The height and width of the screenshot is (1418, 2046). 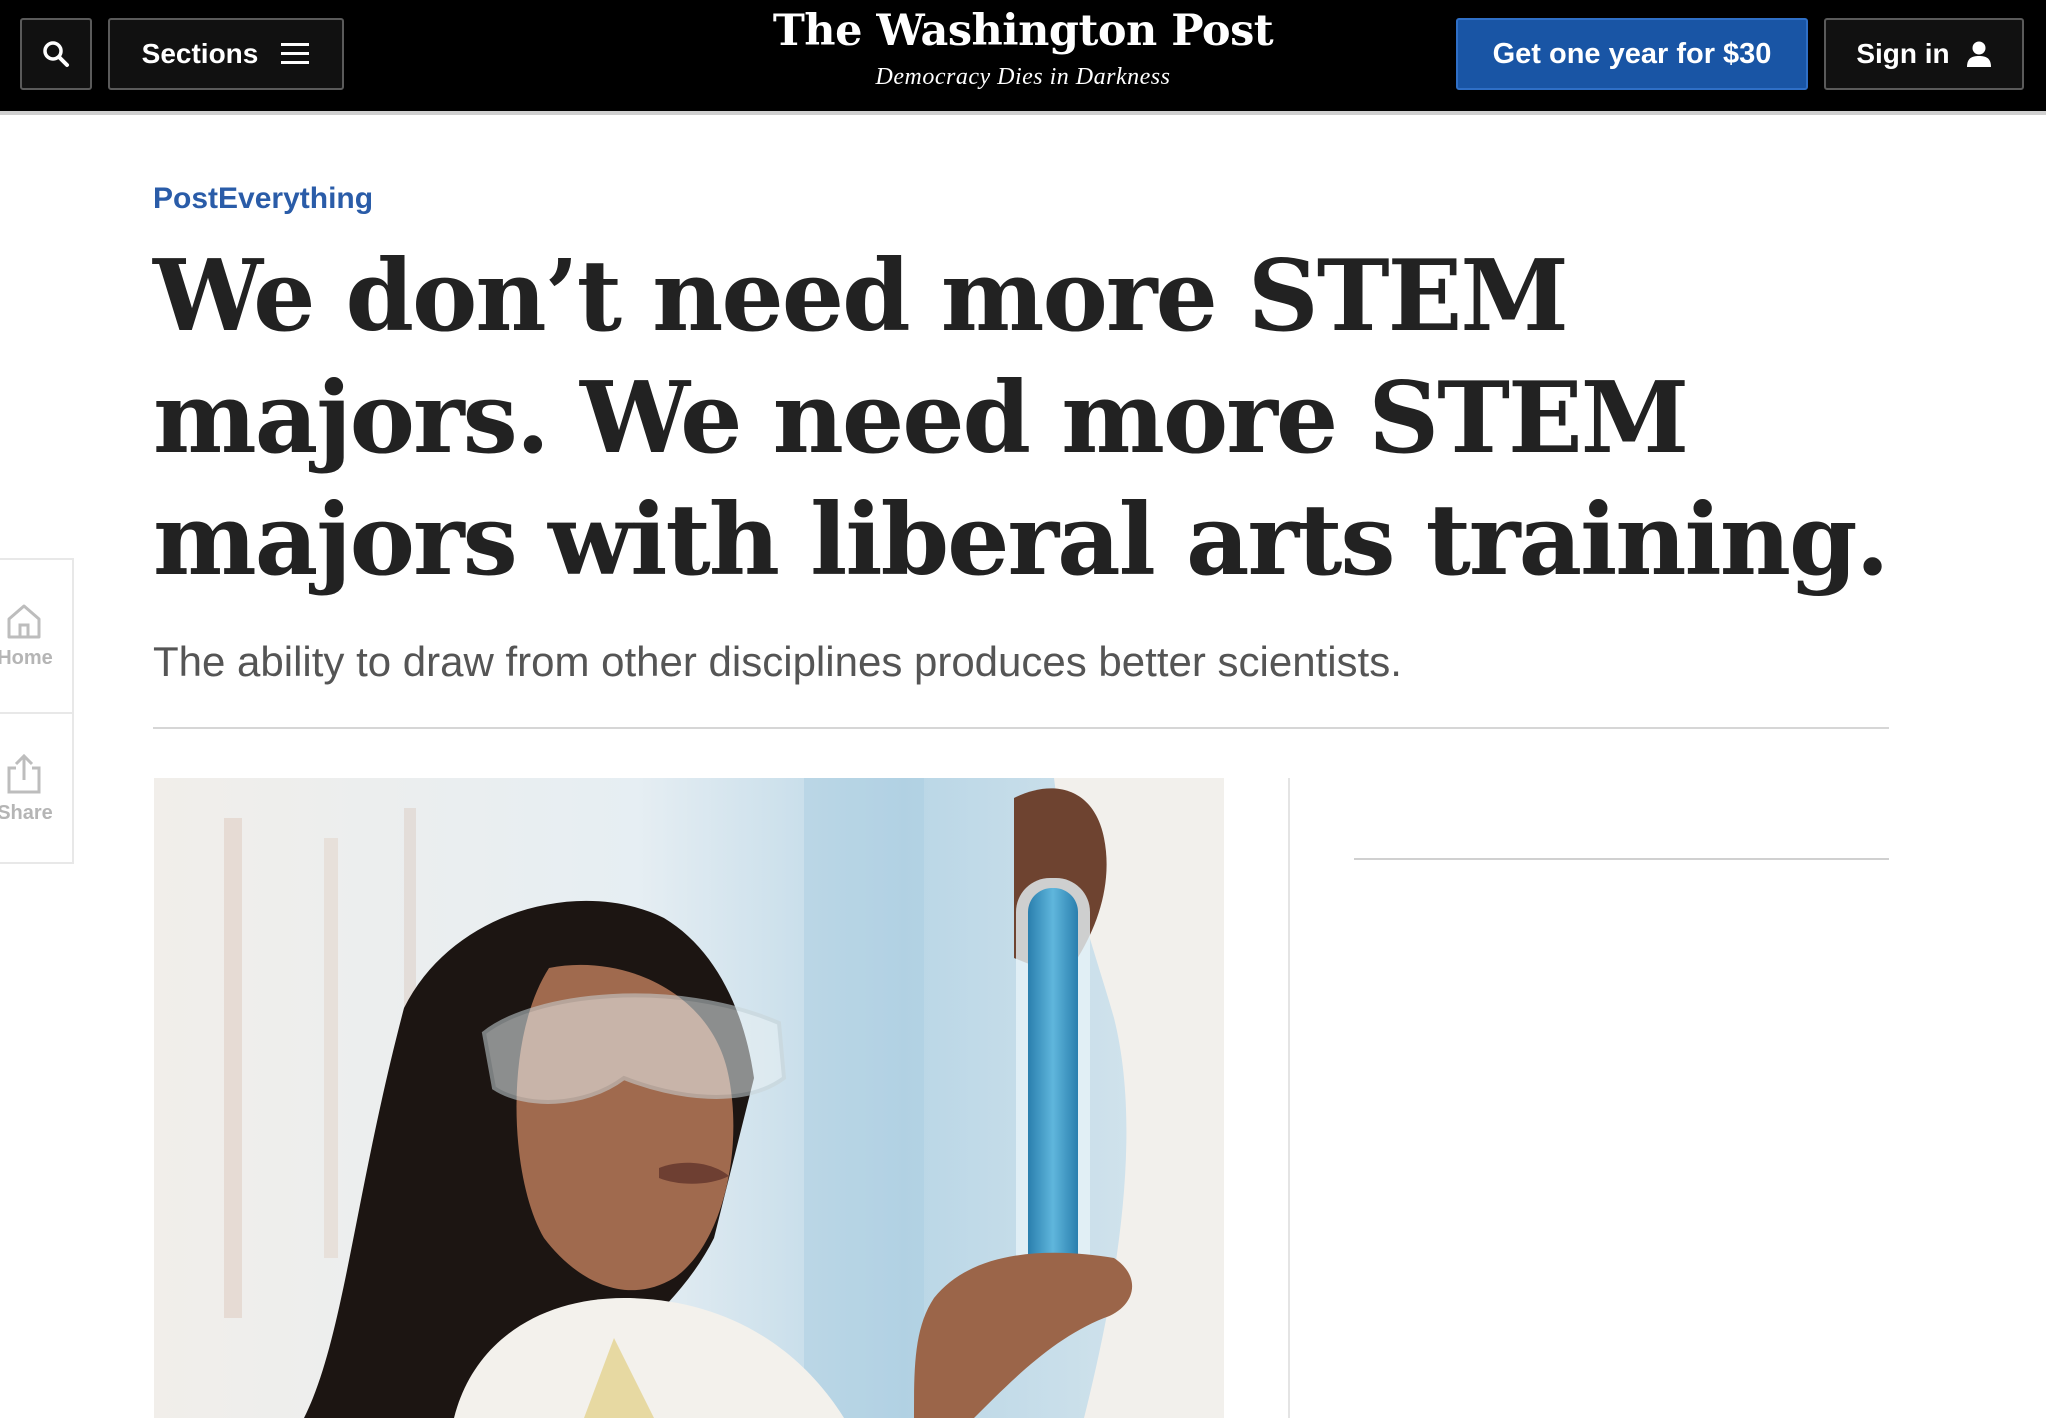 What do you see at coordinates (1903, 53) in the screenshot?
I see `sign-in-label: Sign in` at bounding box center [1903, 53].